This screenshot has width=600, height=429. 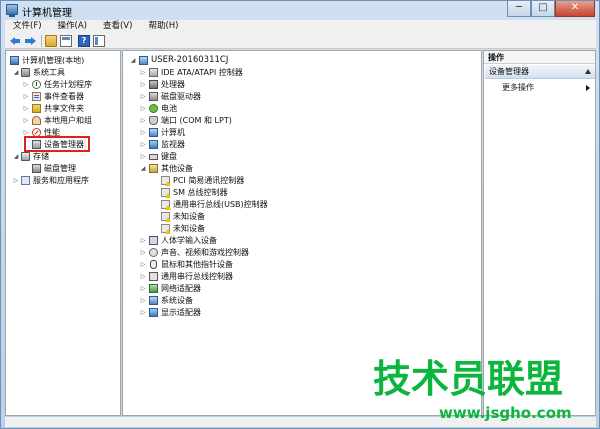 I want to click on show-hide-console-tree-icon, so click(x=66, y=41).